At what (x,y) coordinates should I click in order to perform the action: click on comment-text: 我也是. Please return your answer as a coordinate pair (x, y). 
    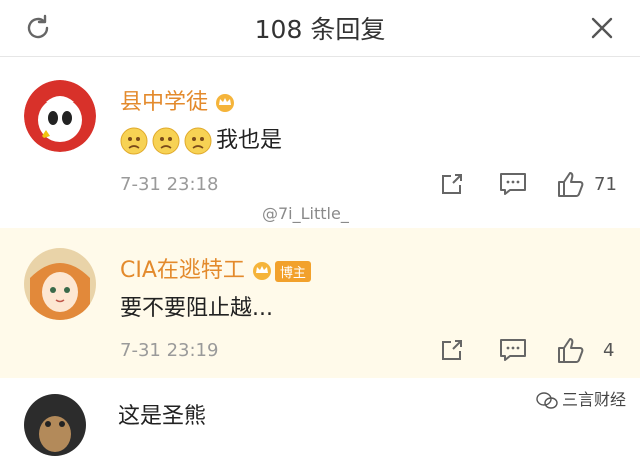
    Looking at the image, I should click on (201, 138).